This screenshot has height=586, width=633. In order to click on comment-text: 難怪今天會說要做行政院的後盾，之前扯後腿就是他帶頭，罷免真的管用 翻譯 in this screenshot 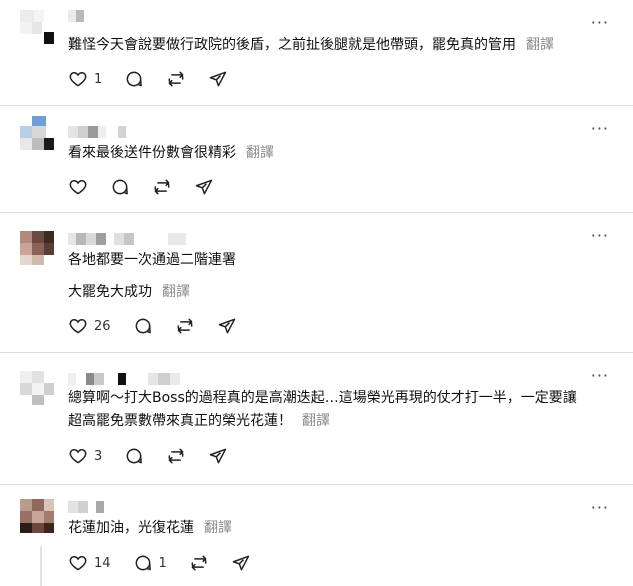, I will do `click(311, 45)`.